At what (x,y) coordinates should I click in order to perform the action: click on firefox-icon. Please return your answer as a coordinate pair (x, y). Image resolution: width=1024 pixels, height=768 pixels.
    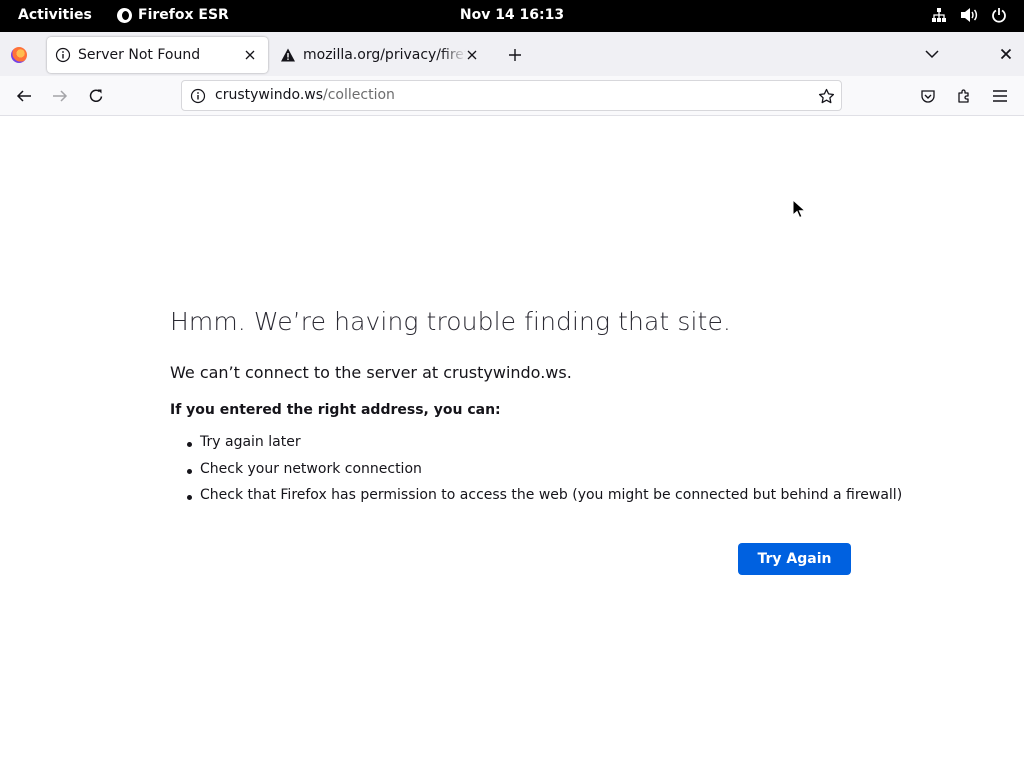
    Looking at the image, I should click on (124, 15).